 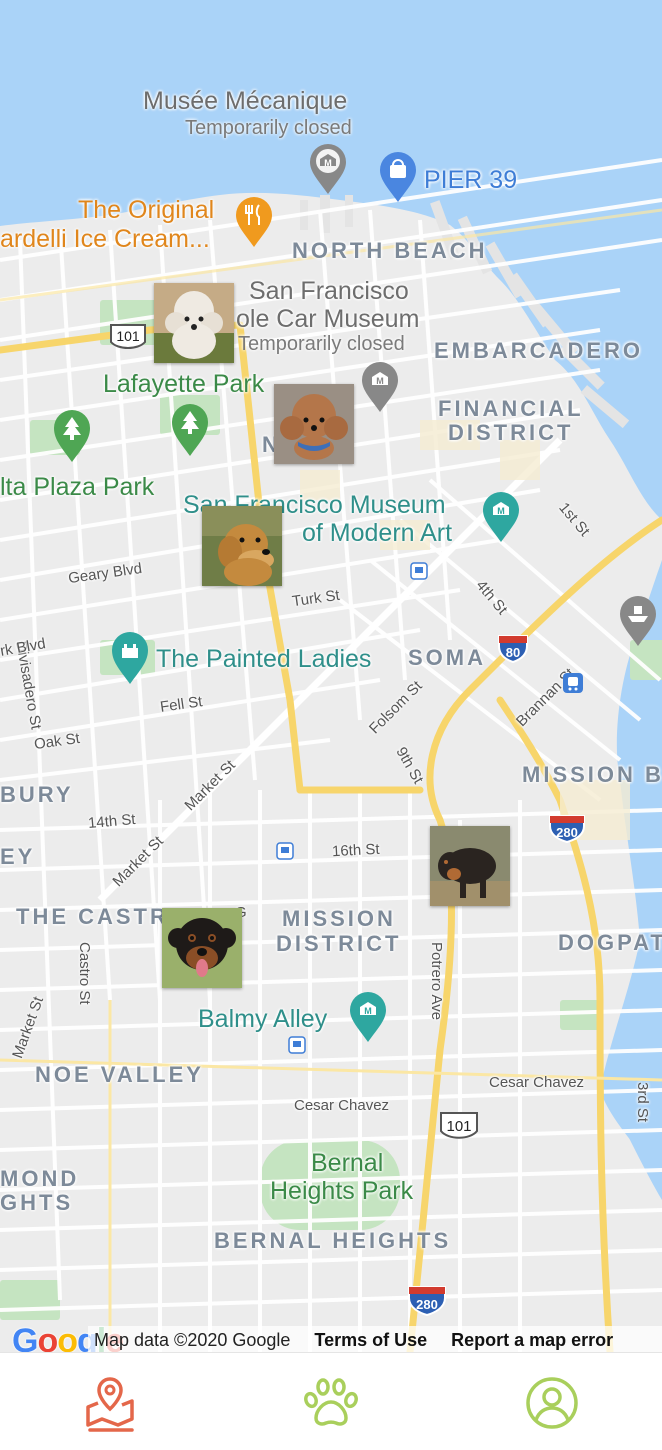 What do you see at coordinates (638, 623) in the screenshot?
I see `ferry-pin-icon` at bounding box center [638, 623].